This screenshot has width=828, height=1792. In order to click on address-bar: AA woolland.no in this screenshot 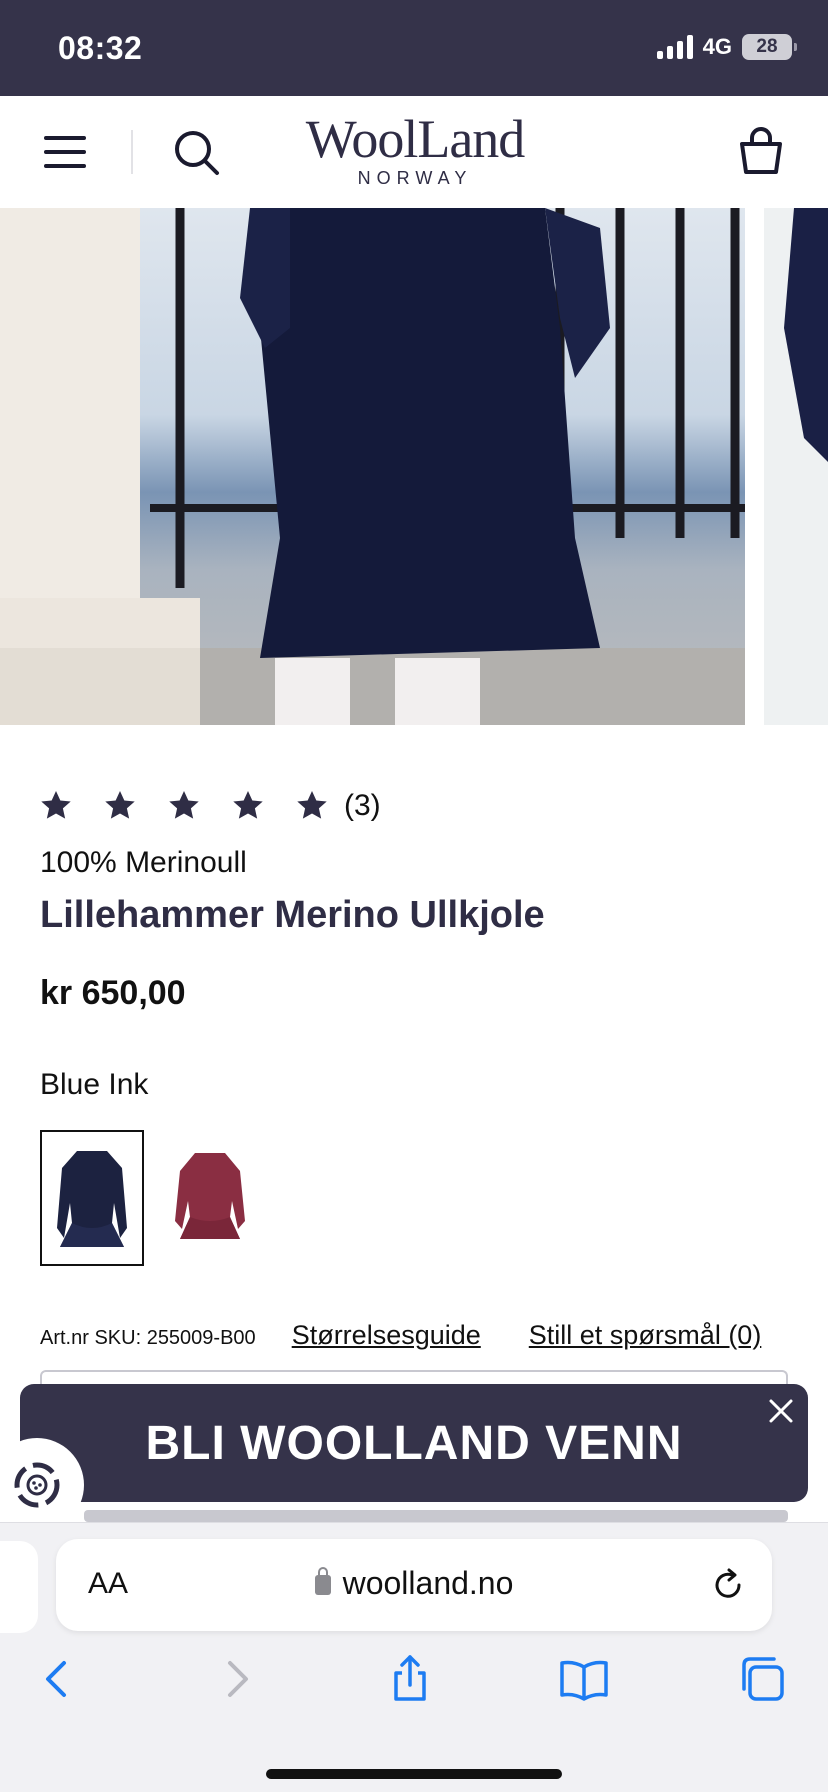, I will do `click(414, 1585)`.